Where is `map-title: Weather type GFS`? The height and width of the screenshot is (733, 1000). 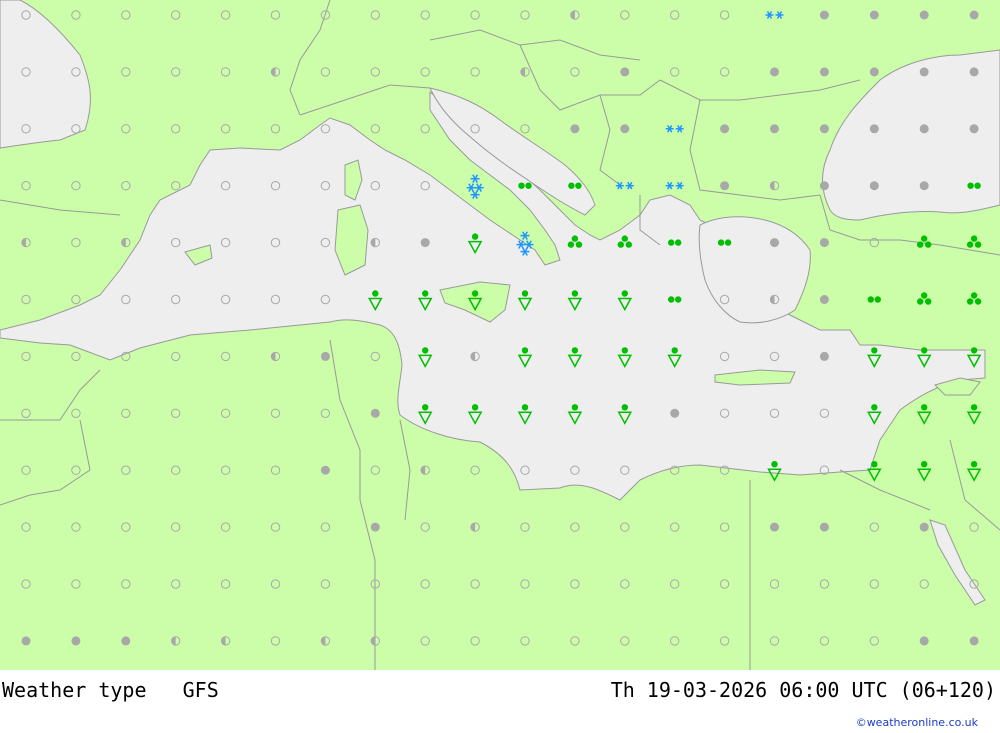
map-title: Weather type GFS is located at coordinates (110, 690).